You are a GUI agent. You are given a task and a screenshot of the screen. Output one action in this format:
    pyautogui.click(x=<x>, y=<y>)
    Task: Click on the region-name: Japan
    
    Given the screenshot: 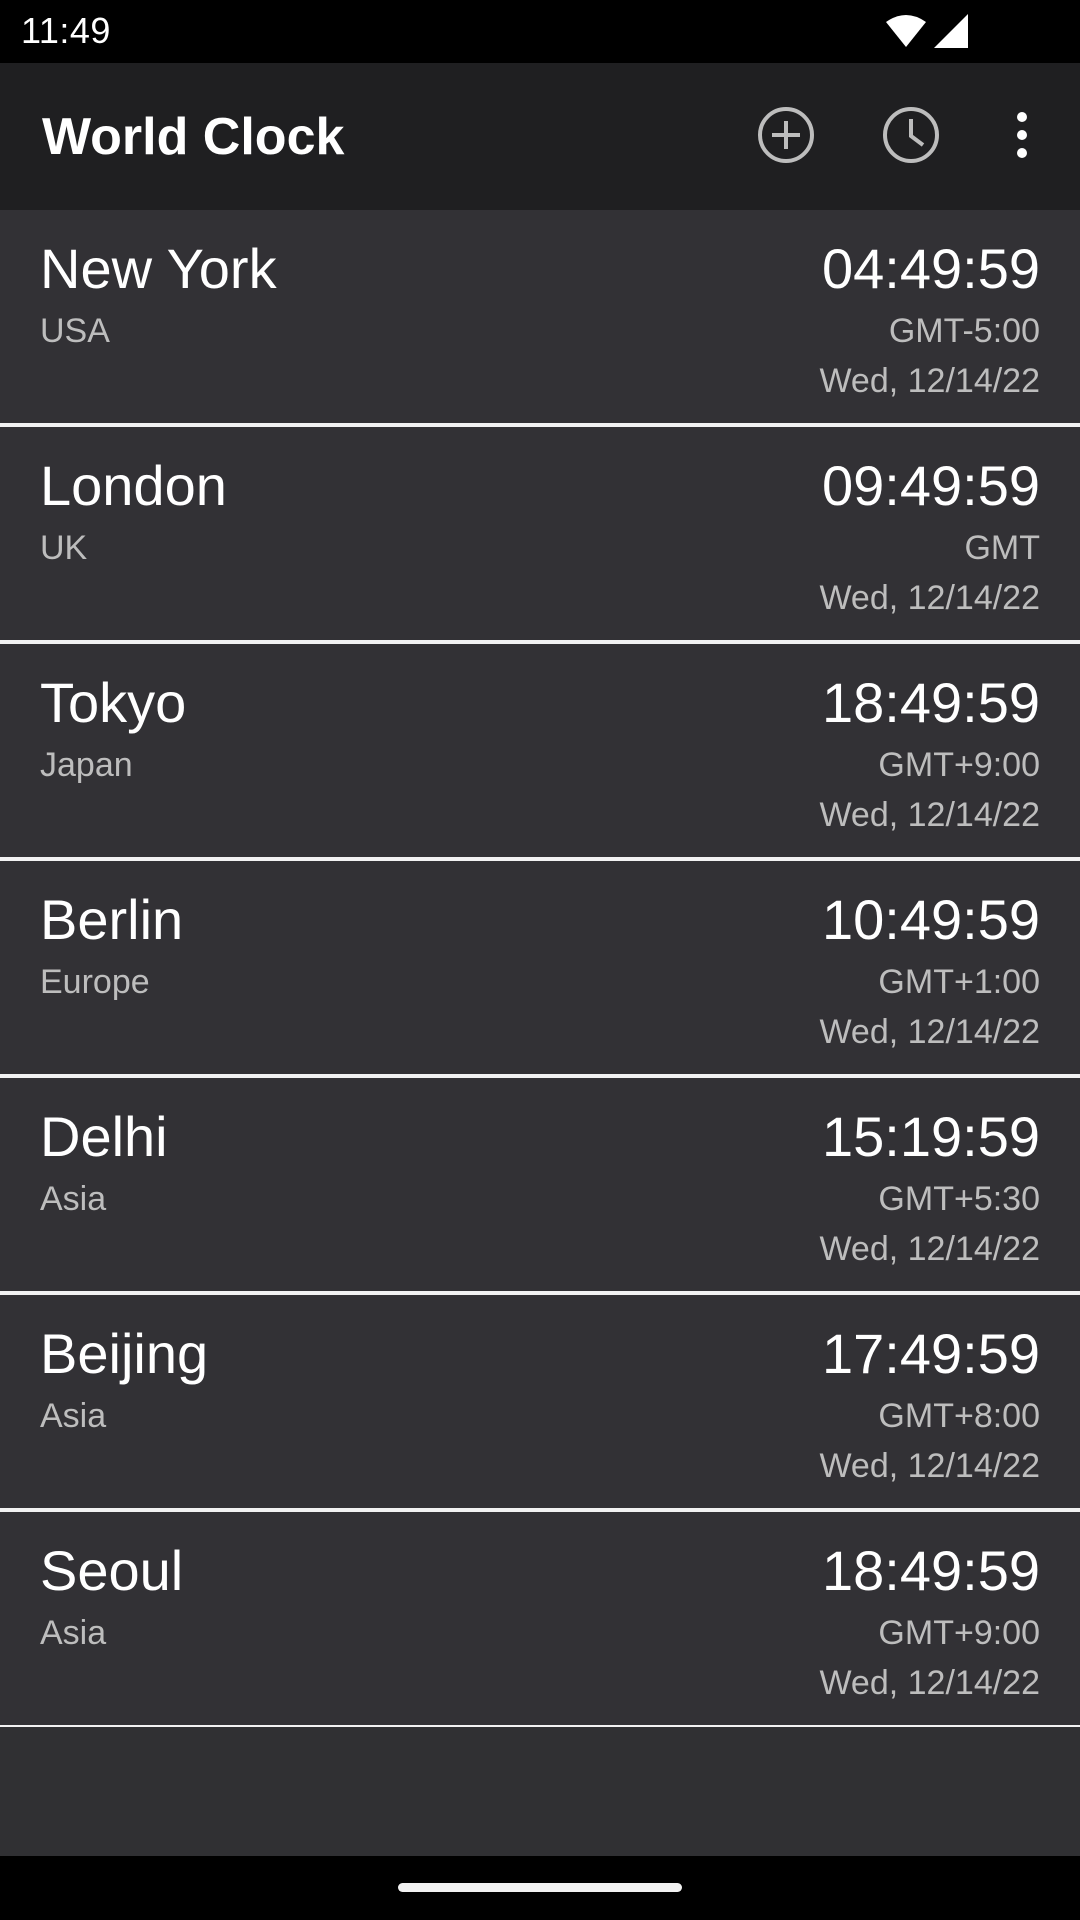 What is the action you would take?
    pyautogui.click(x=86, y=765)
    